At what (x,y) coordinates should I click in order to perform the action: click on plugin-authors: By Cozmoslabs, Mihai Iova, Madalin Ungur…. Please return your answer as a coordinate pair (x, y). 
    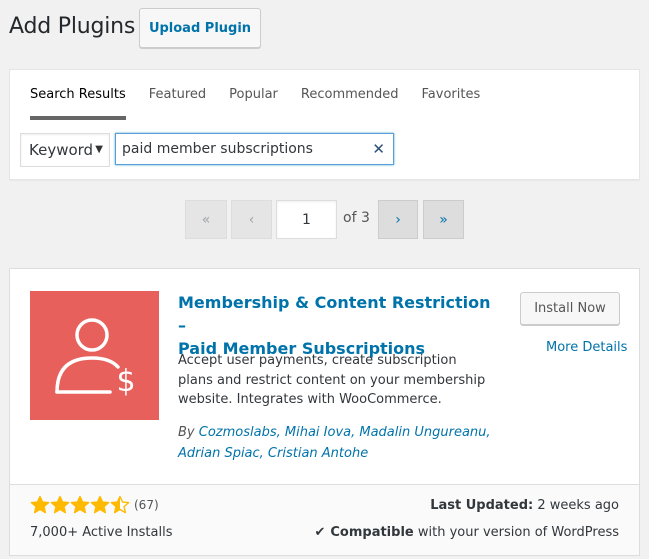
    Looking at the image, I should click on (343, 443).